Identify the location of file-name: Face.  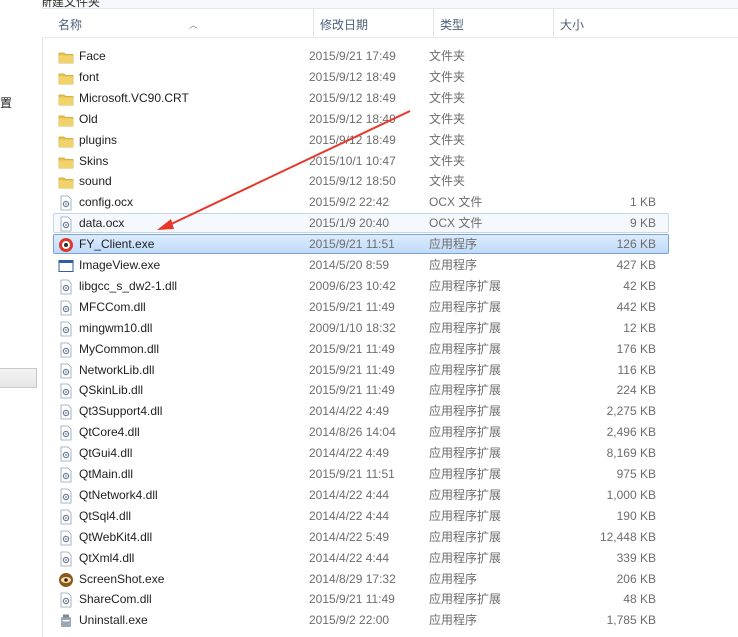
(92, 56).